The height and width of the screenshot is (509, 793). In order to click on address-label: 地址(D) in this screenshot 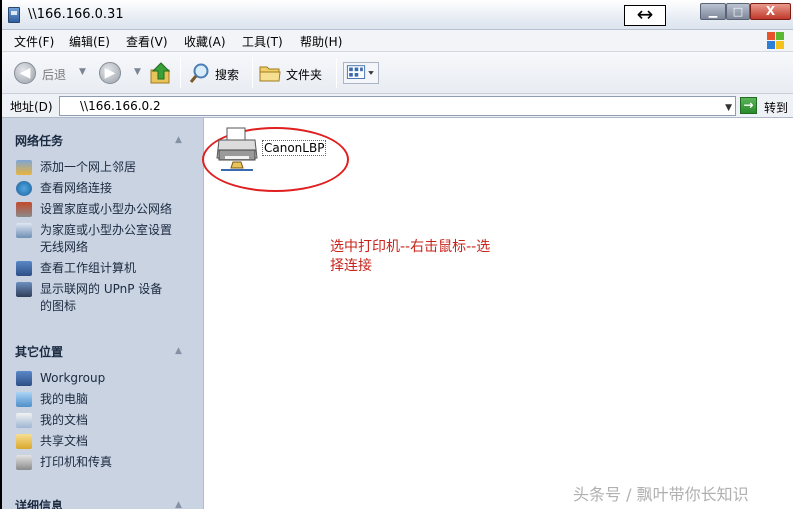, I will do `click(31, 107)`.